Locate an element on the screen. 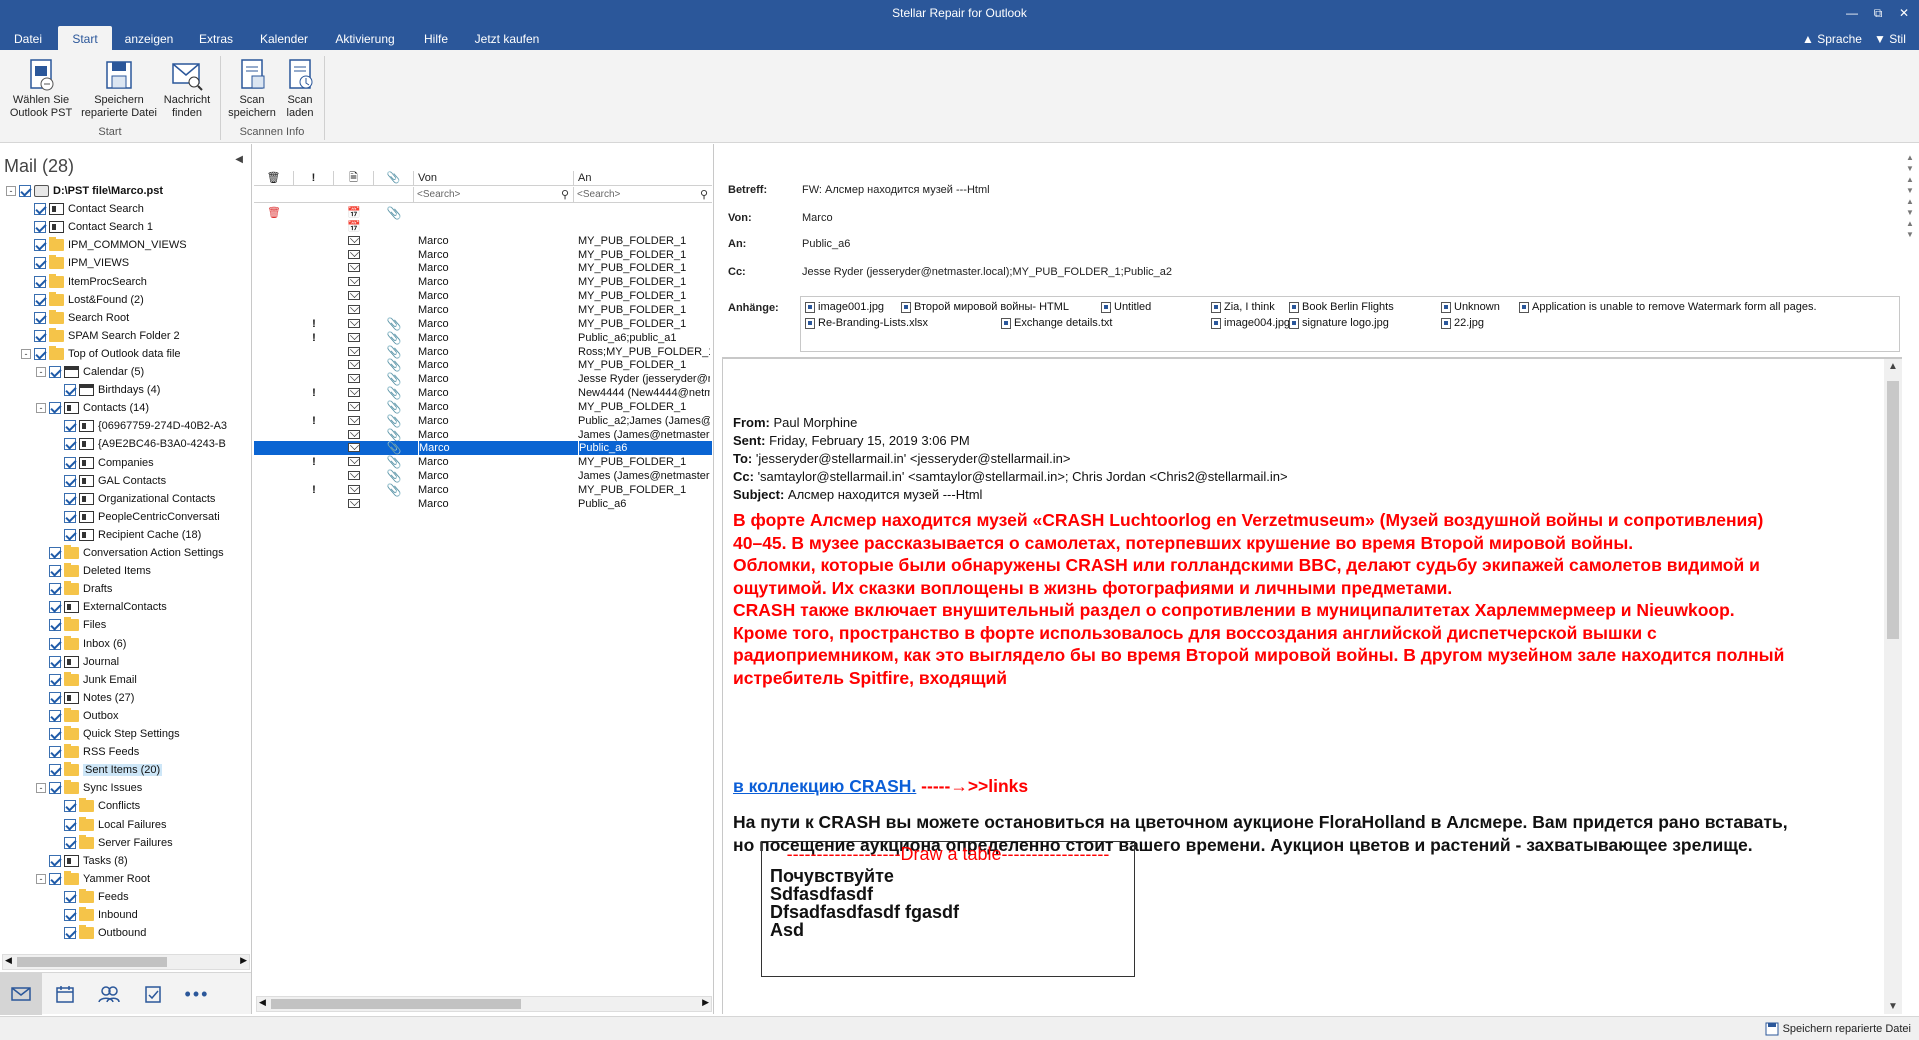 The image size is (1919, 1040). tree-item: Companies is located at coordinates (102, 463).